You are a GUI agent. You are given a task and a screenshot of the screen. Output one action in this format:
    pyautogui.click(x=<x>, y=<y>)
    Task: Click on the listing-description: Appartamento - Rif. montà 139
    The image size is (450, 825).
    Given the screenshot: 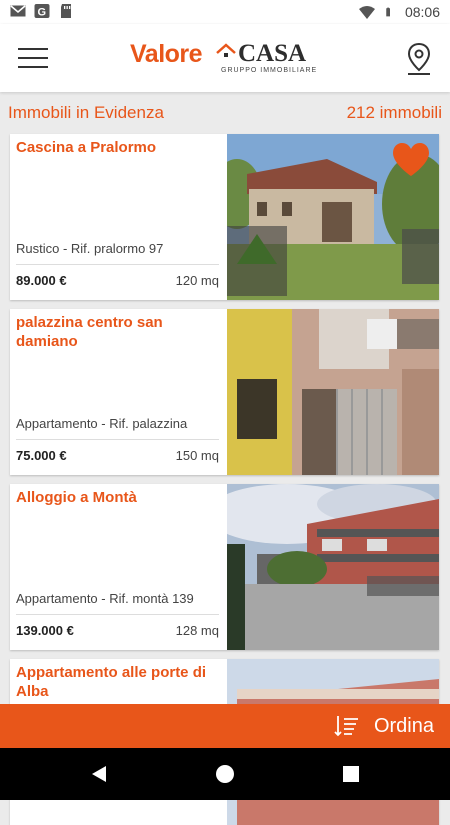 What is the action you would take?
    pyautogui.click(x=105, y=598)
    